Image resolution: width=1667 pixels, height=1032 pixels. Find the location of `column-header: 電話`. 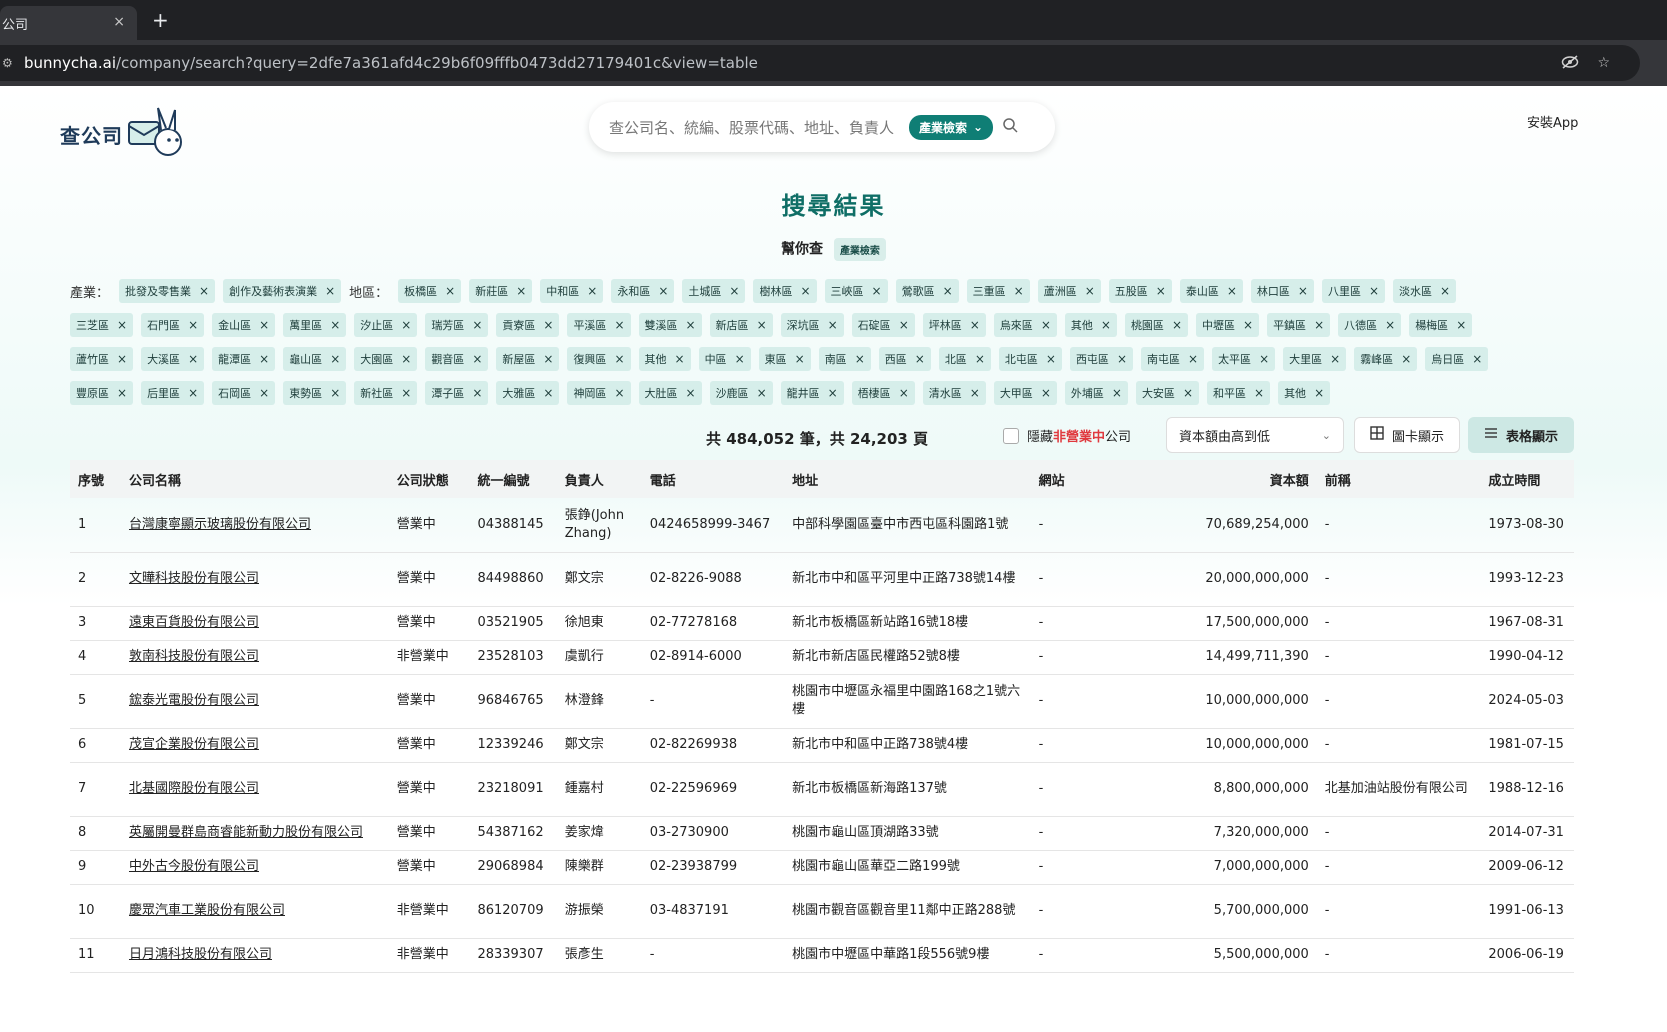

column-header: 電話 is located at coordinates (713, 479).